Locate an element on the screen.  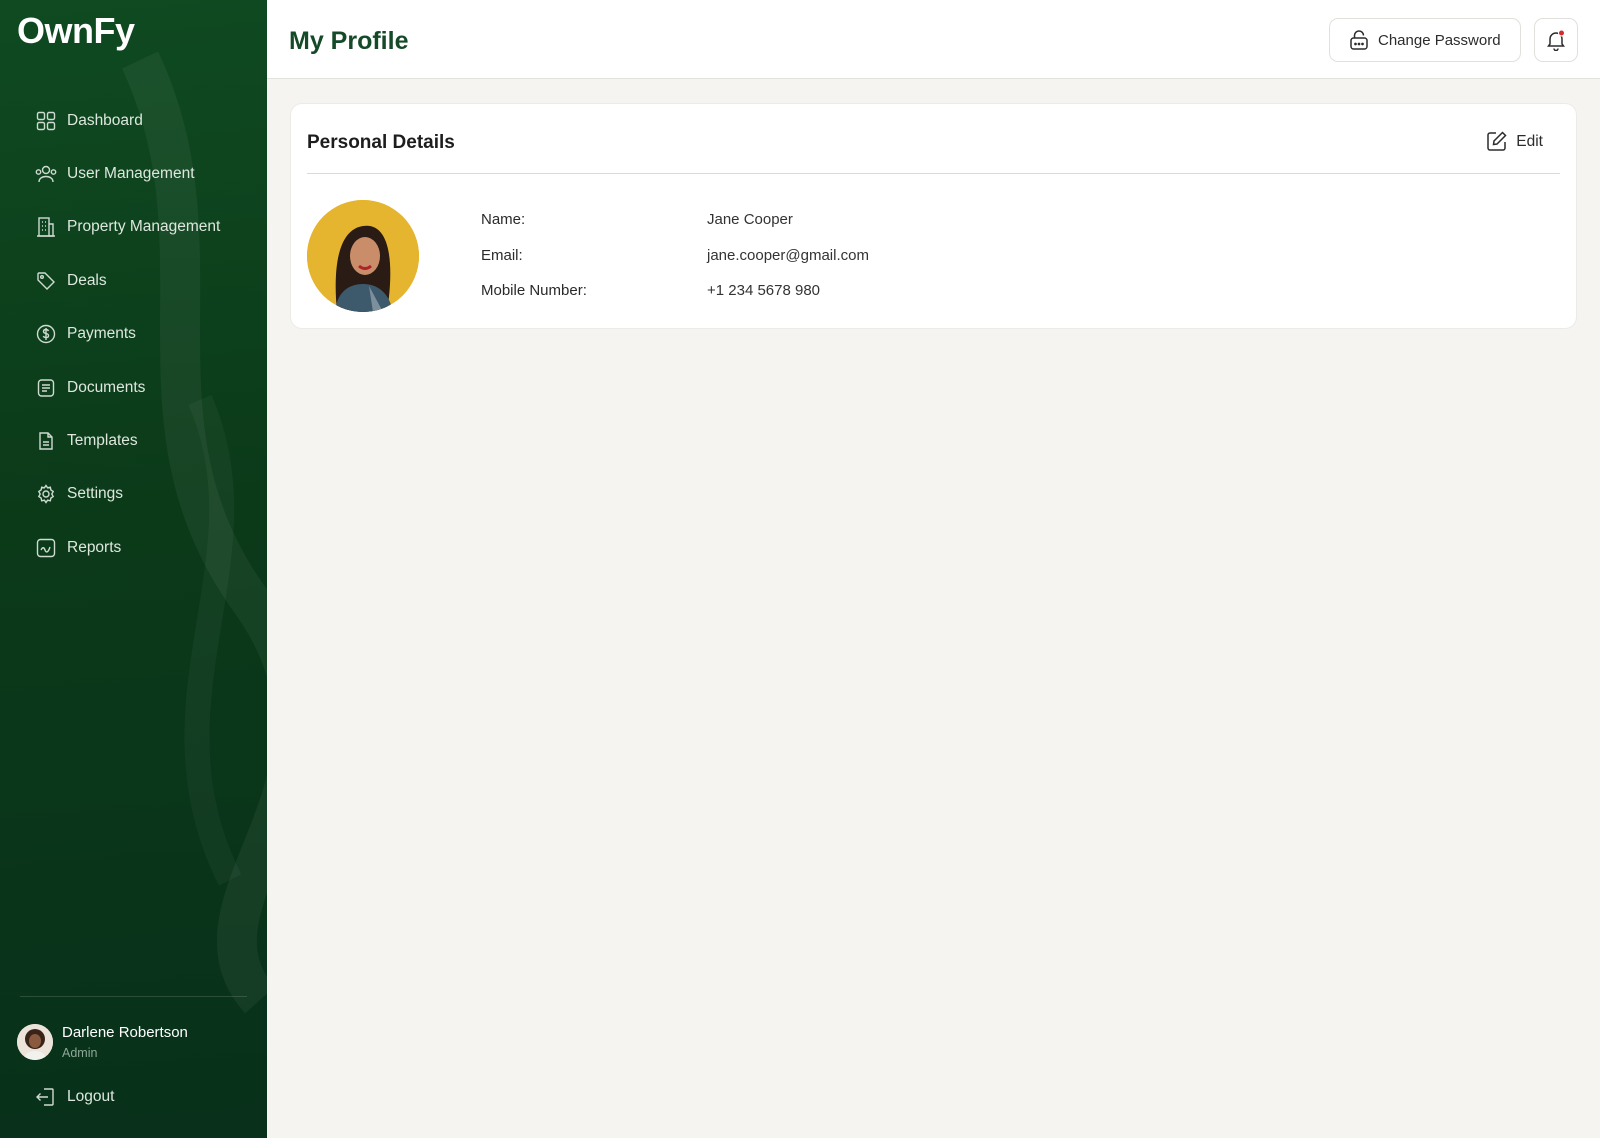
chart-icon is located at coordinates (46, 548).